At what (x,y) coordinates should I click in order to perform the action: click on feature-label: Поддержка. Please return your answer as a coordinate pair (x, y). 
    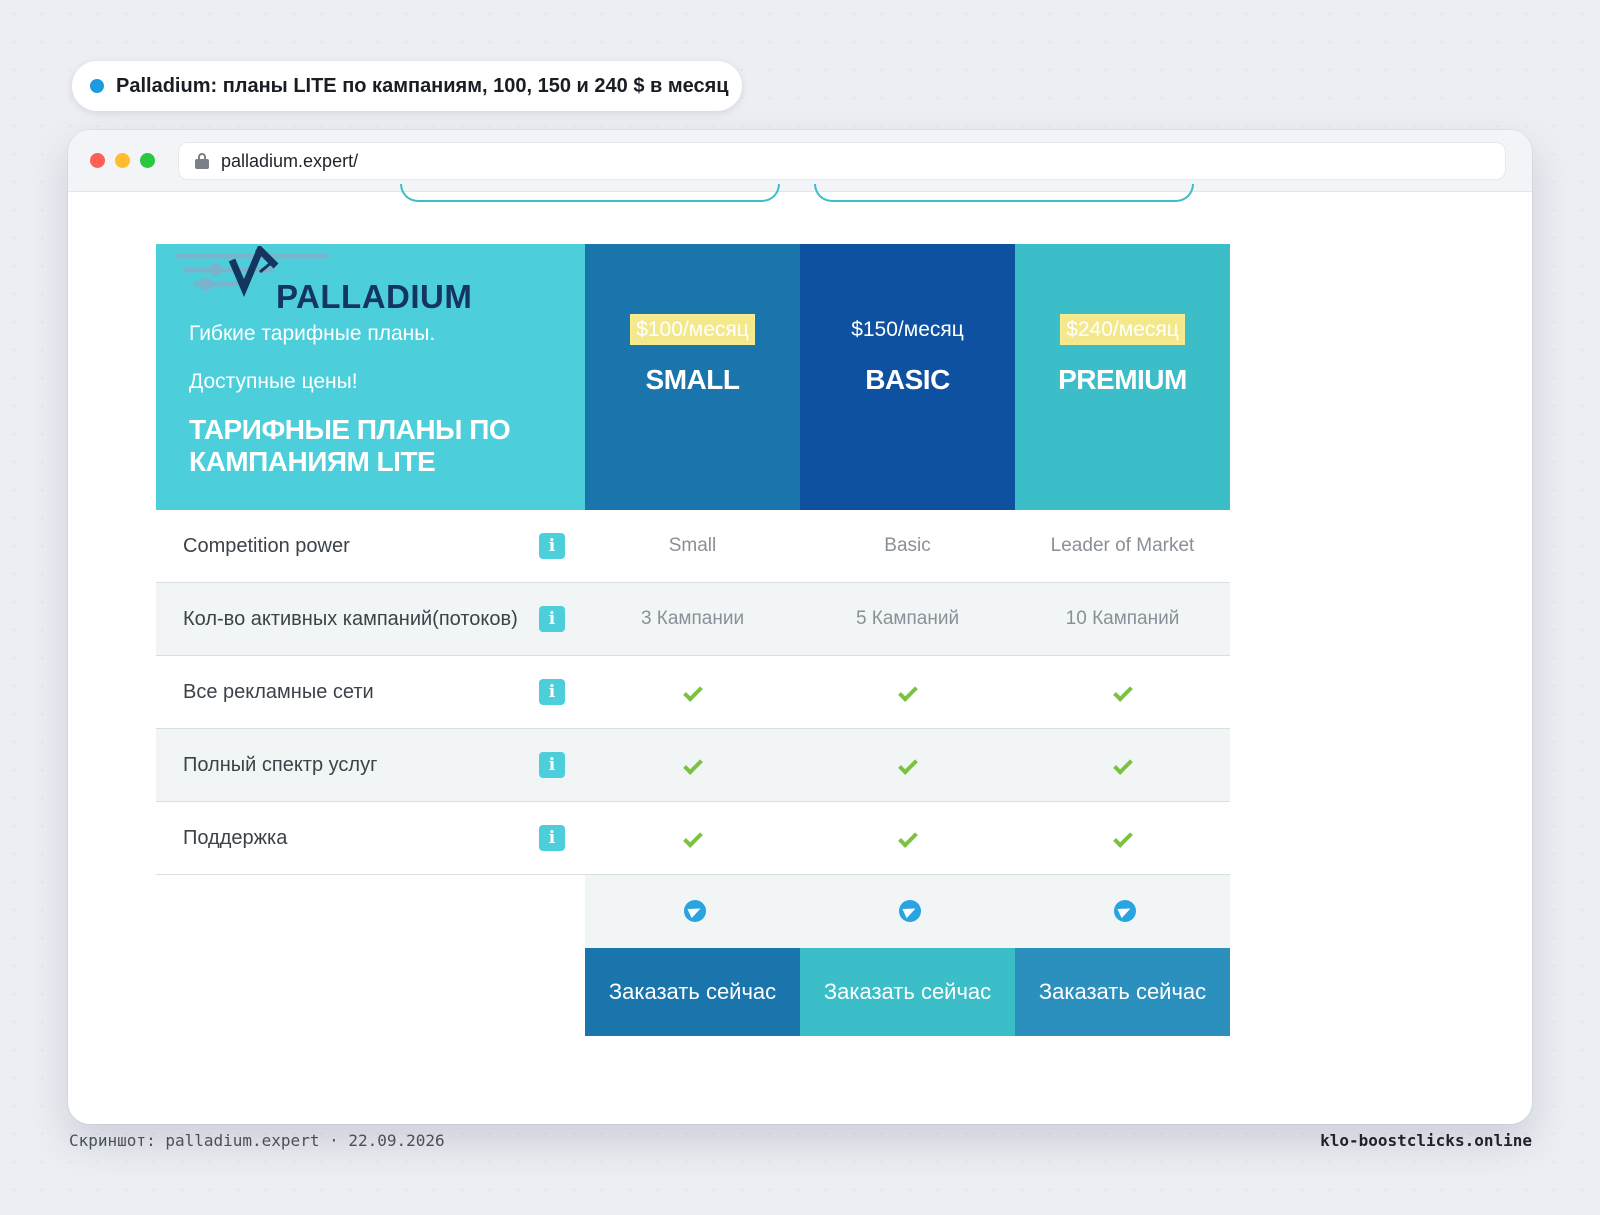
    Looking at the image, I should click on (235, 837).